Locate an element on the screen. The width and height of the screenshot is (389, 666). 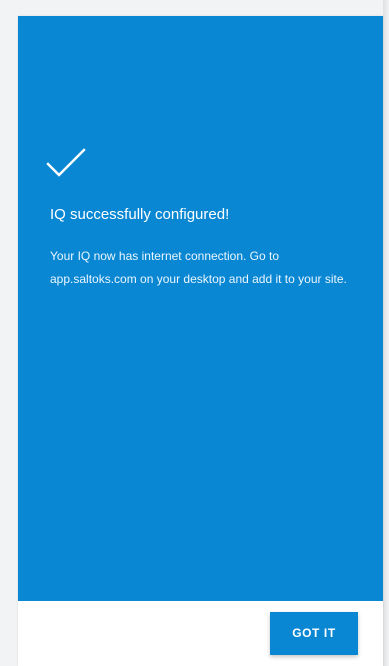
got-it-button: GOT IT is located at coordinates (314, 633).